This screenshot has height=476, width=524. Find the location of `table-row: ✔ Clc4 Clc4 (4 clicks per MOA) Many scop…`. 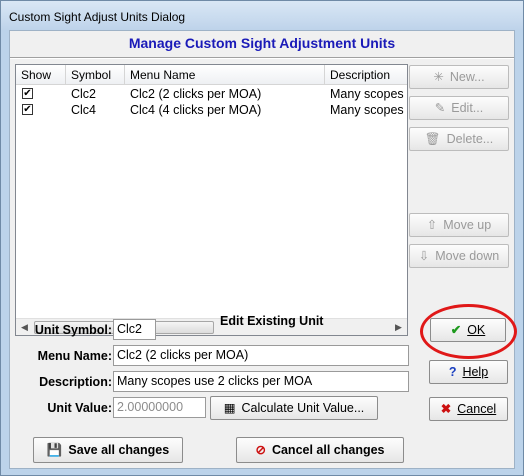

table-row: ✔ Clc4 Clc4 (4 clicks per MOA) Many scop… is located at coordinates (211, 110).